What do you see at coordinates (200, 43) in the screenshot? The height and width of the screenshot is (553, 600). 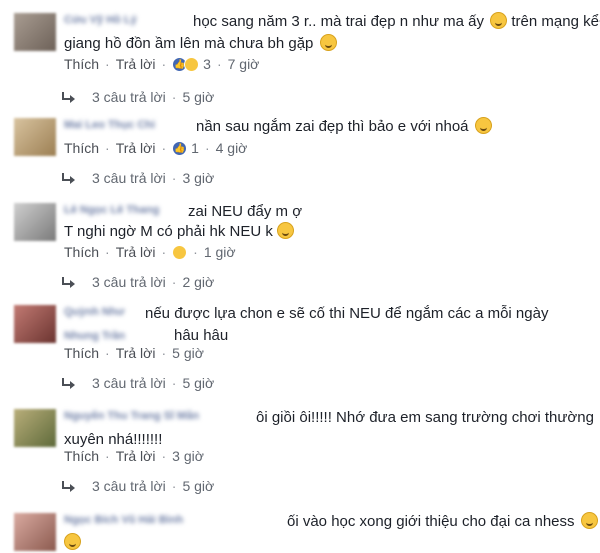 I see `comment-text-line2: giang hồ đồn ầm lên mà chưa bh gặp` at bounding box center [200, 43].